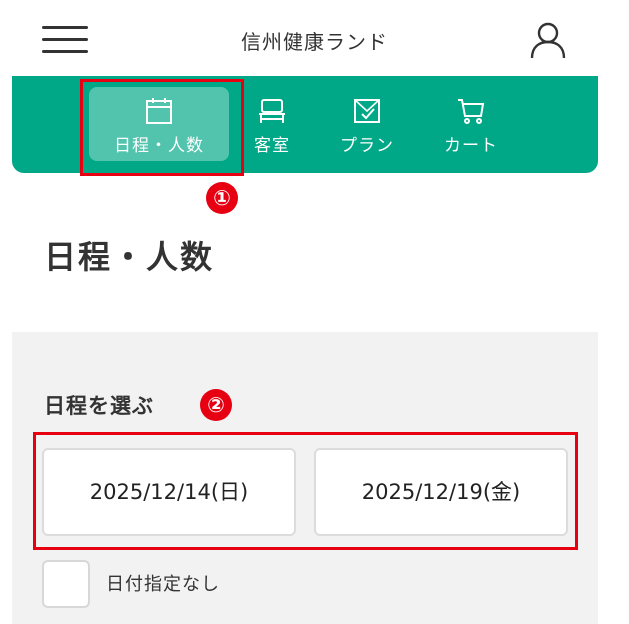  Describe the element at coordinates (222, 198) in the screenshot. I see `step-marker-1: ①` at that location.